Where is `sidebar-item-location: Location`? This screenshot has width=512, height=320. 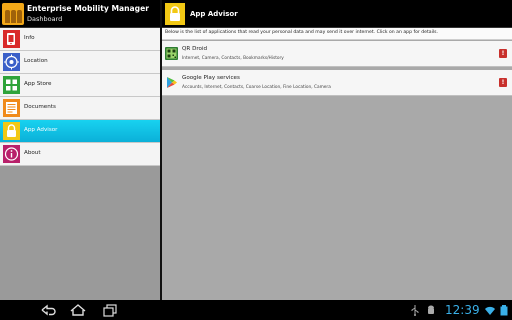
sidebar-item-location: Location is located at coordinates (80, 62).